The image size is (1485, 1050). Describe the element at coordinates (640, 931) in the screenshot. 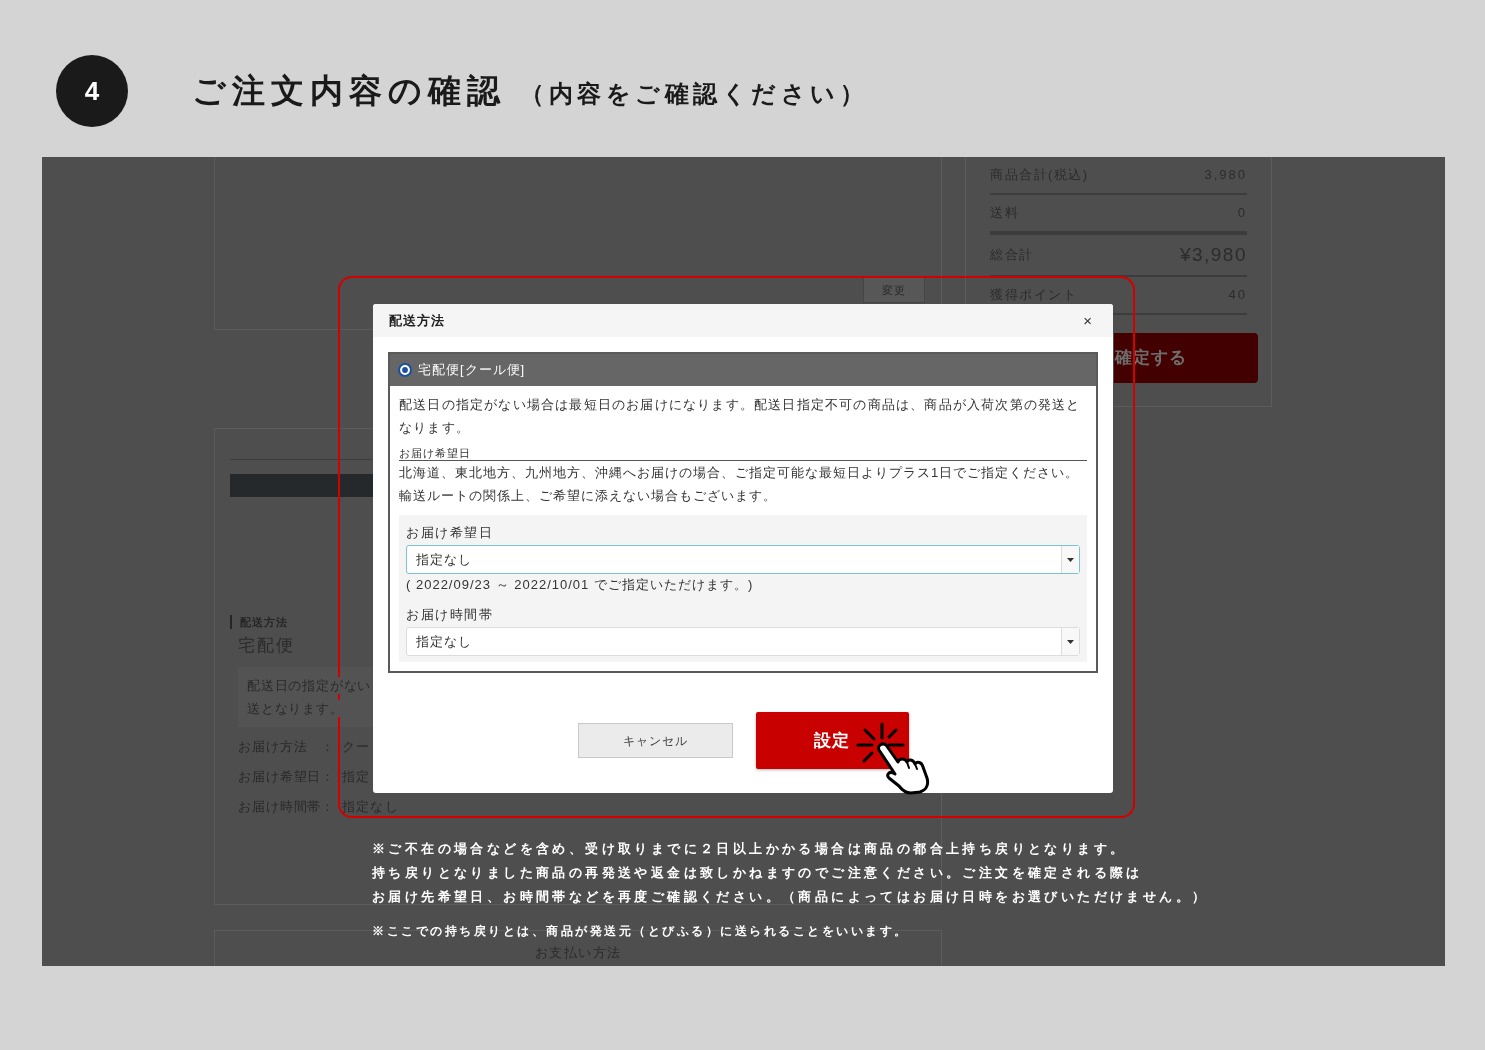

I see `definition-note: ※ここでの持ち戻りとは、商品が発送元（とびふる）に送られることをいいます。` at that location.